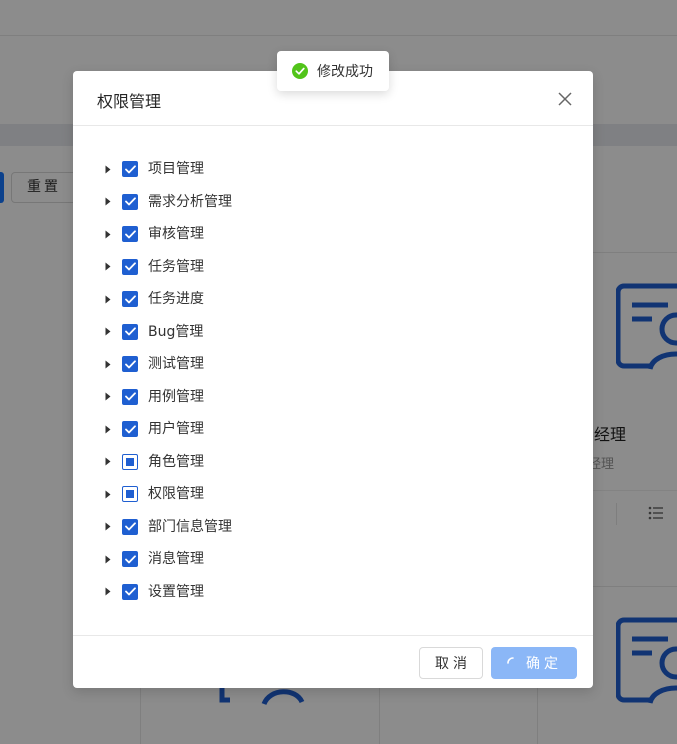 The image size is (677, 744). I want to click on tree-node: 角色管理, so click(333, 462).